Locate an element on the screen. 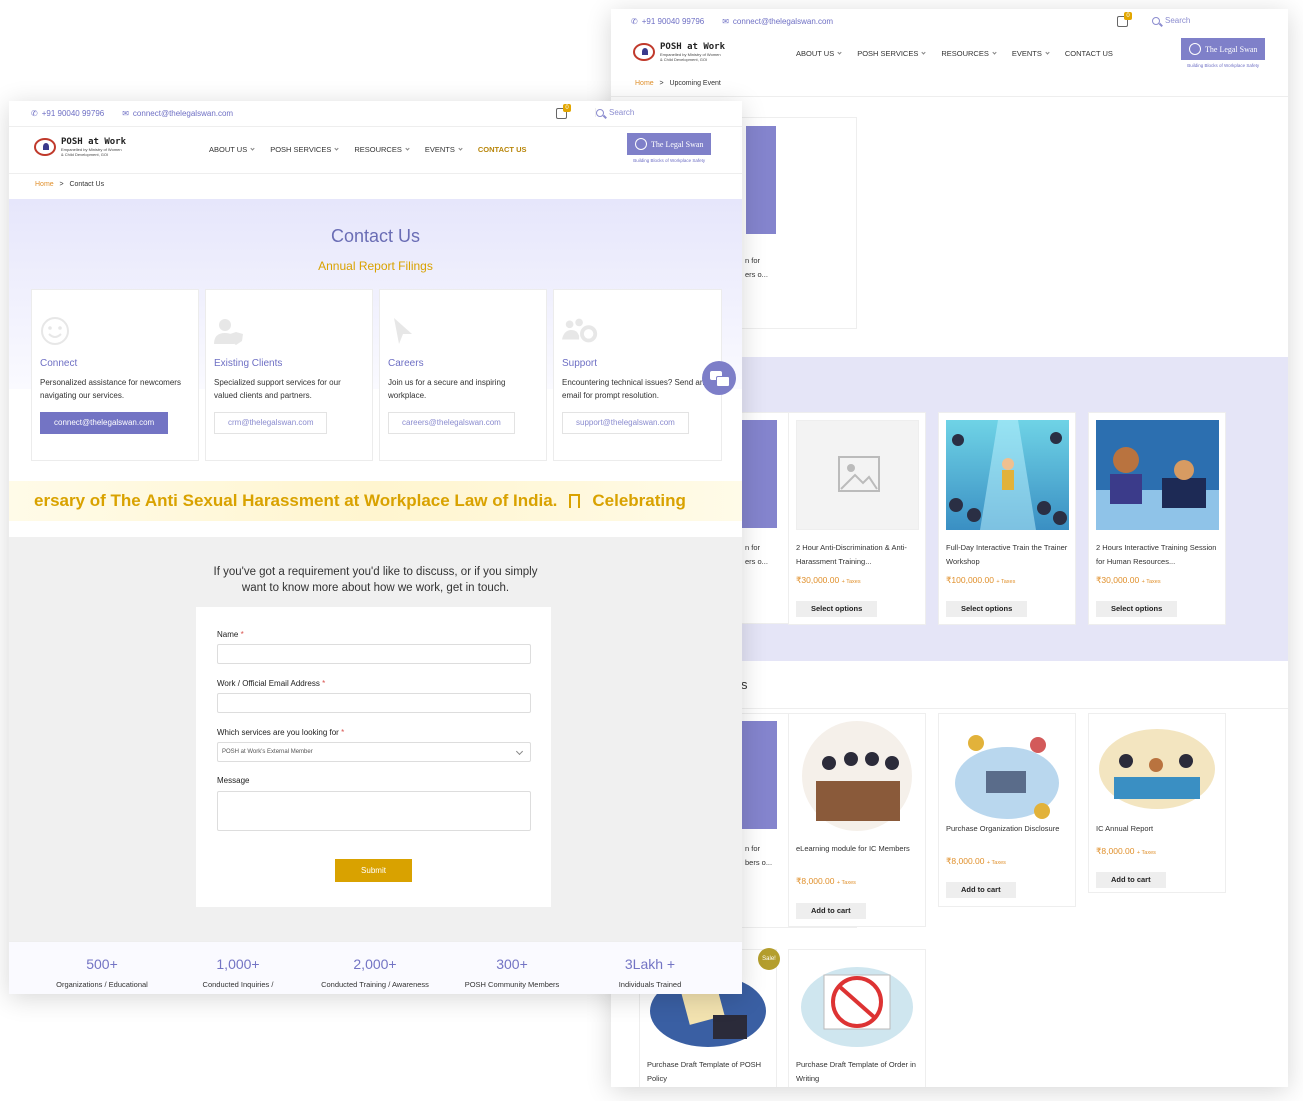  breadcrumb: Home > Upcoming Event is located at coordinates (678, 83).